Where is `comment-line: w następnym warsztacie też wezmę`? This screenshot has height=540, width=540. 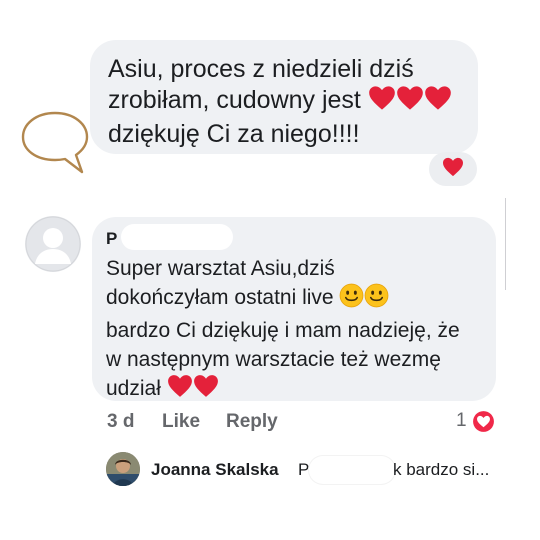
comment-line: w następnym warsztacie też wezmę is located at coordinates (273, 359).